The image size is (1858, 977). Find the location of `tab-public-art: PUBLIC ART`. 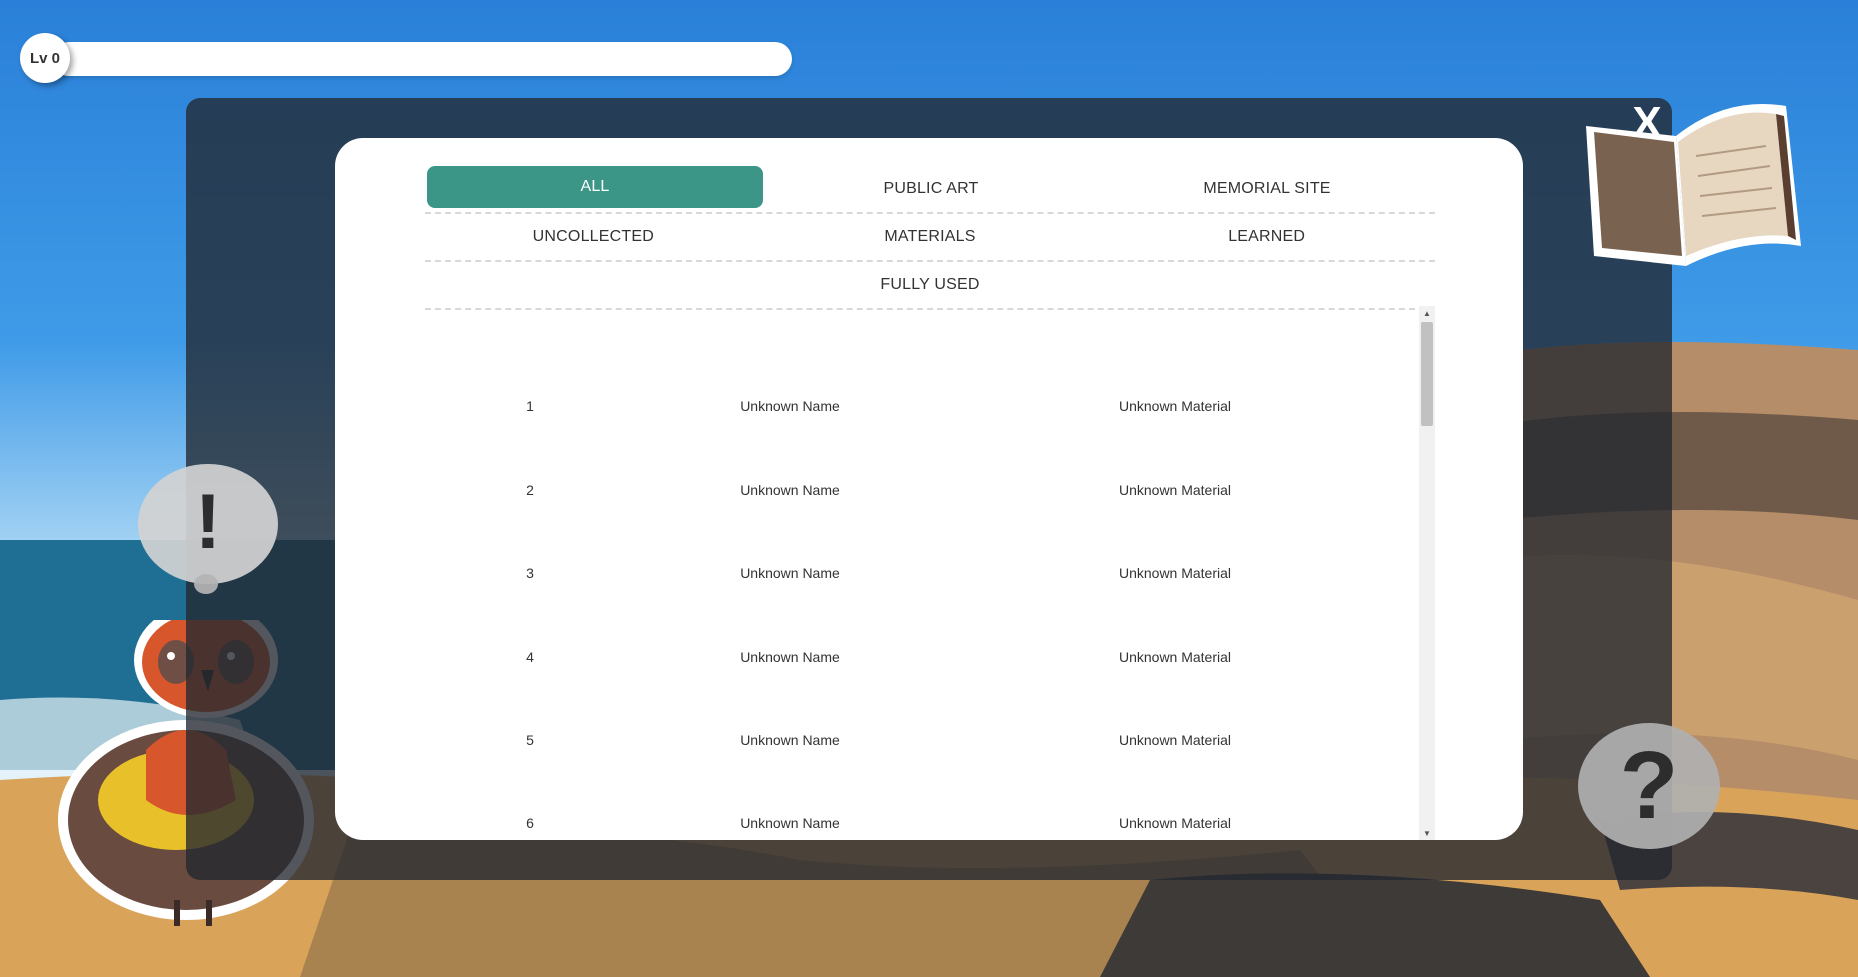

tab-public-art: PUBLIC ART is located at coordinates (931, 189).